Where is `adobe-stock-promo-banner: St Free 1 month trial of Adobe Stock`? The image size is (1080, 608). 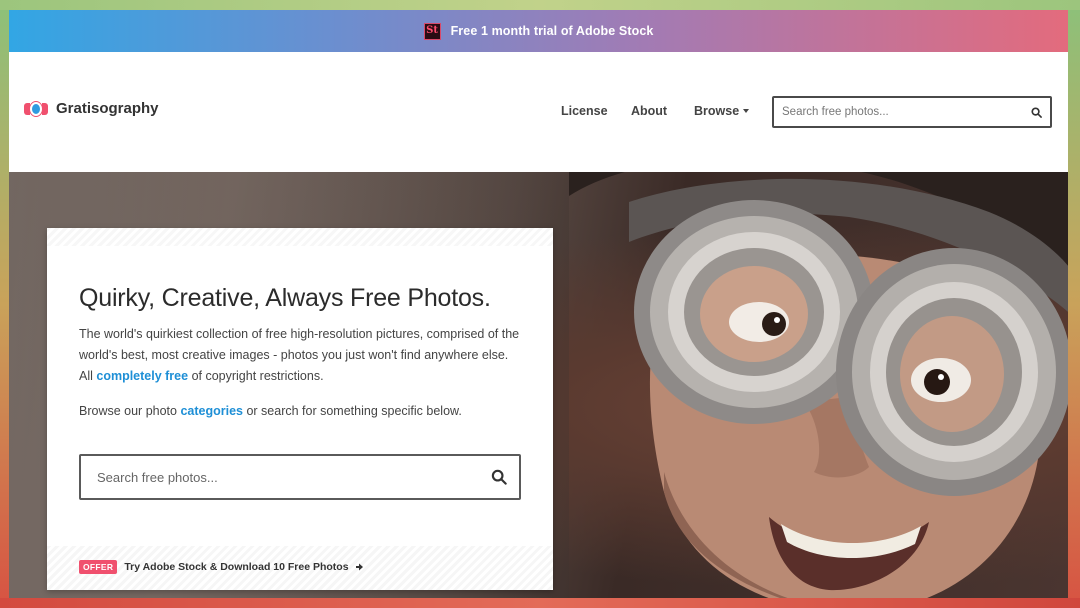 adobe-stock-promo-banner: St Free 1 month trial of Adobe Stock is located at coordinates (538, 31).